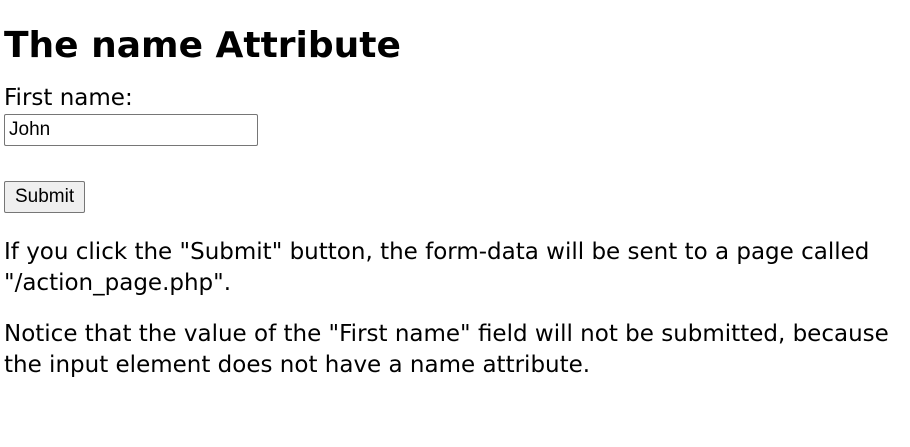 The width and height of the screenshot is (910, 447). Describe the element at coordinates (131, 129) in the screenshot. I see `first-name-input` at that location.